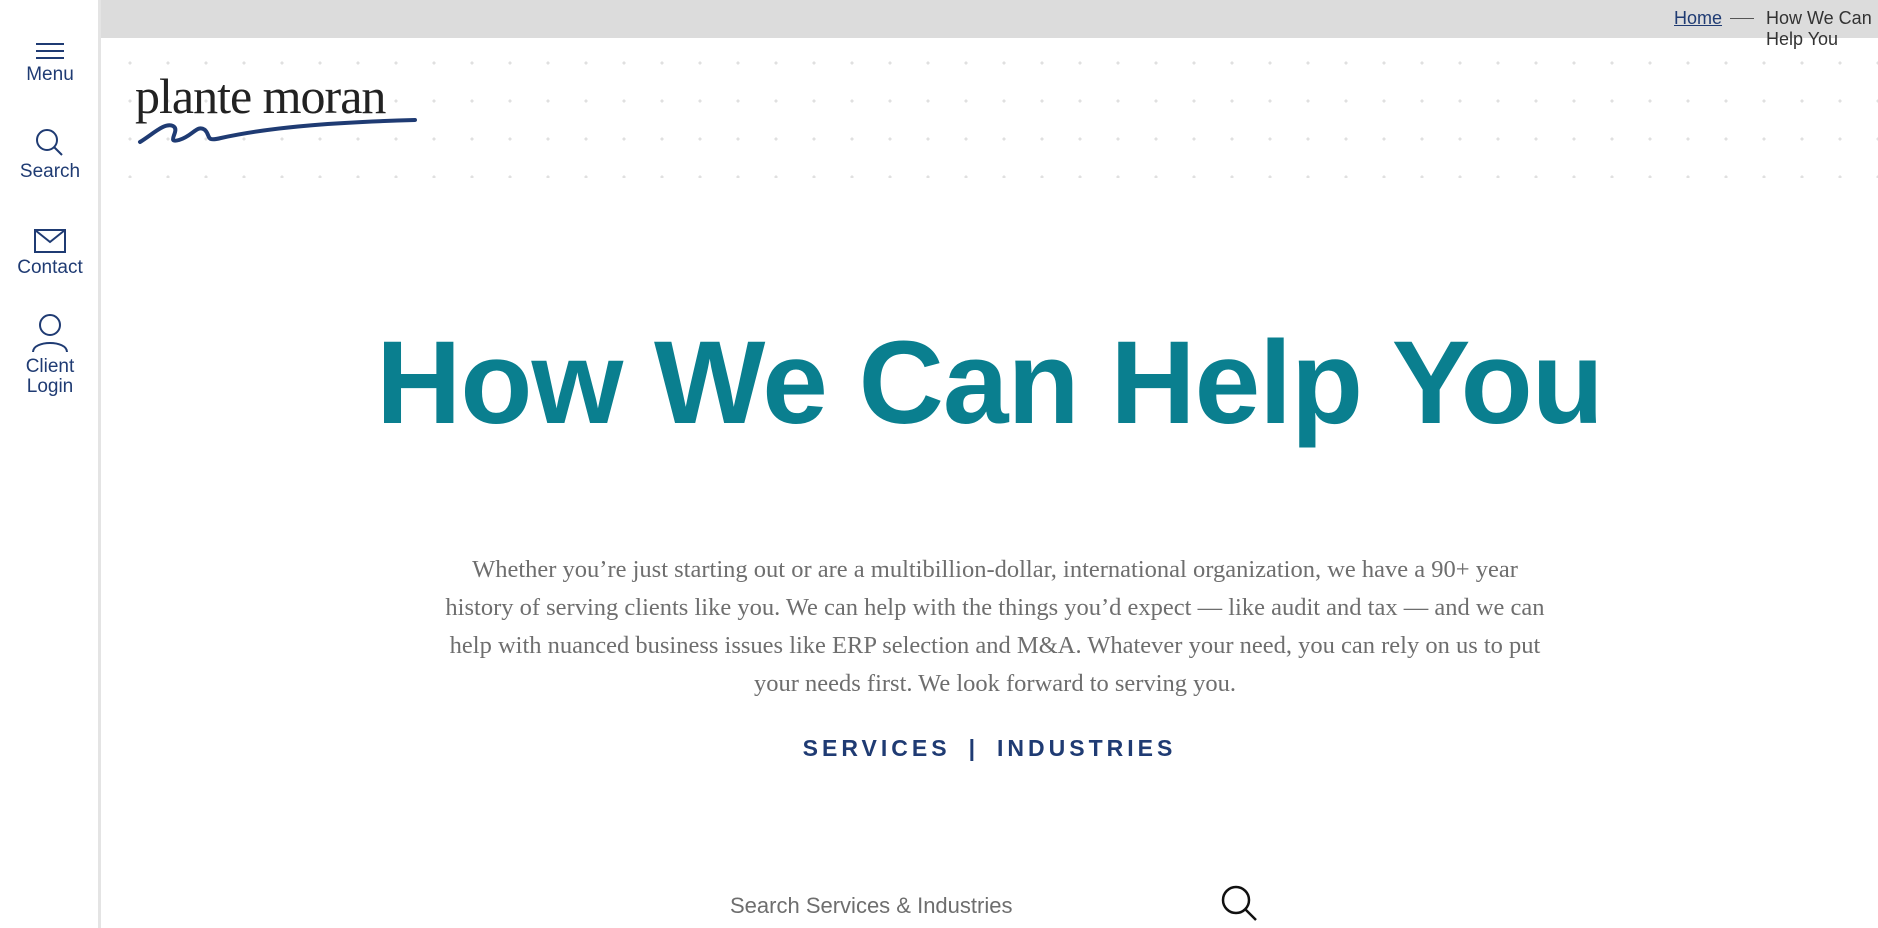  I want to click on sidebar-item-search: Search, so click(50, 154).